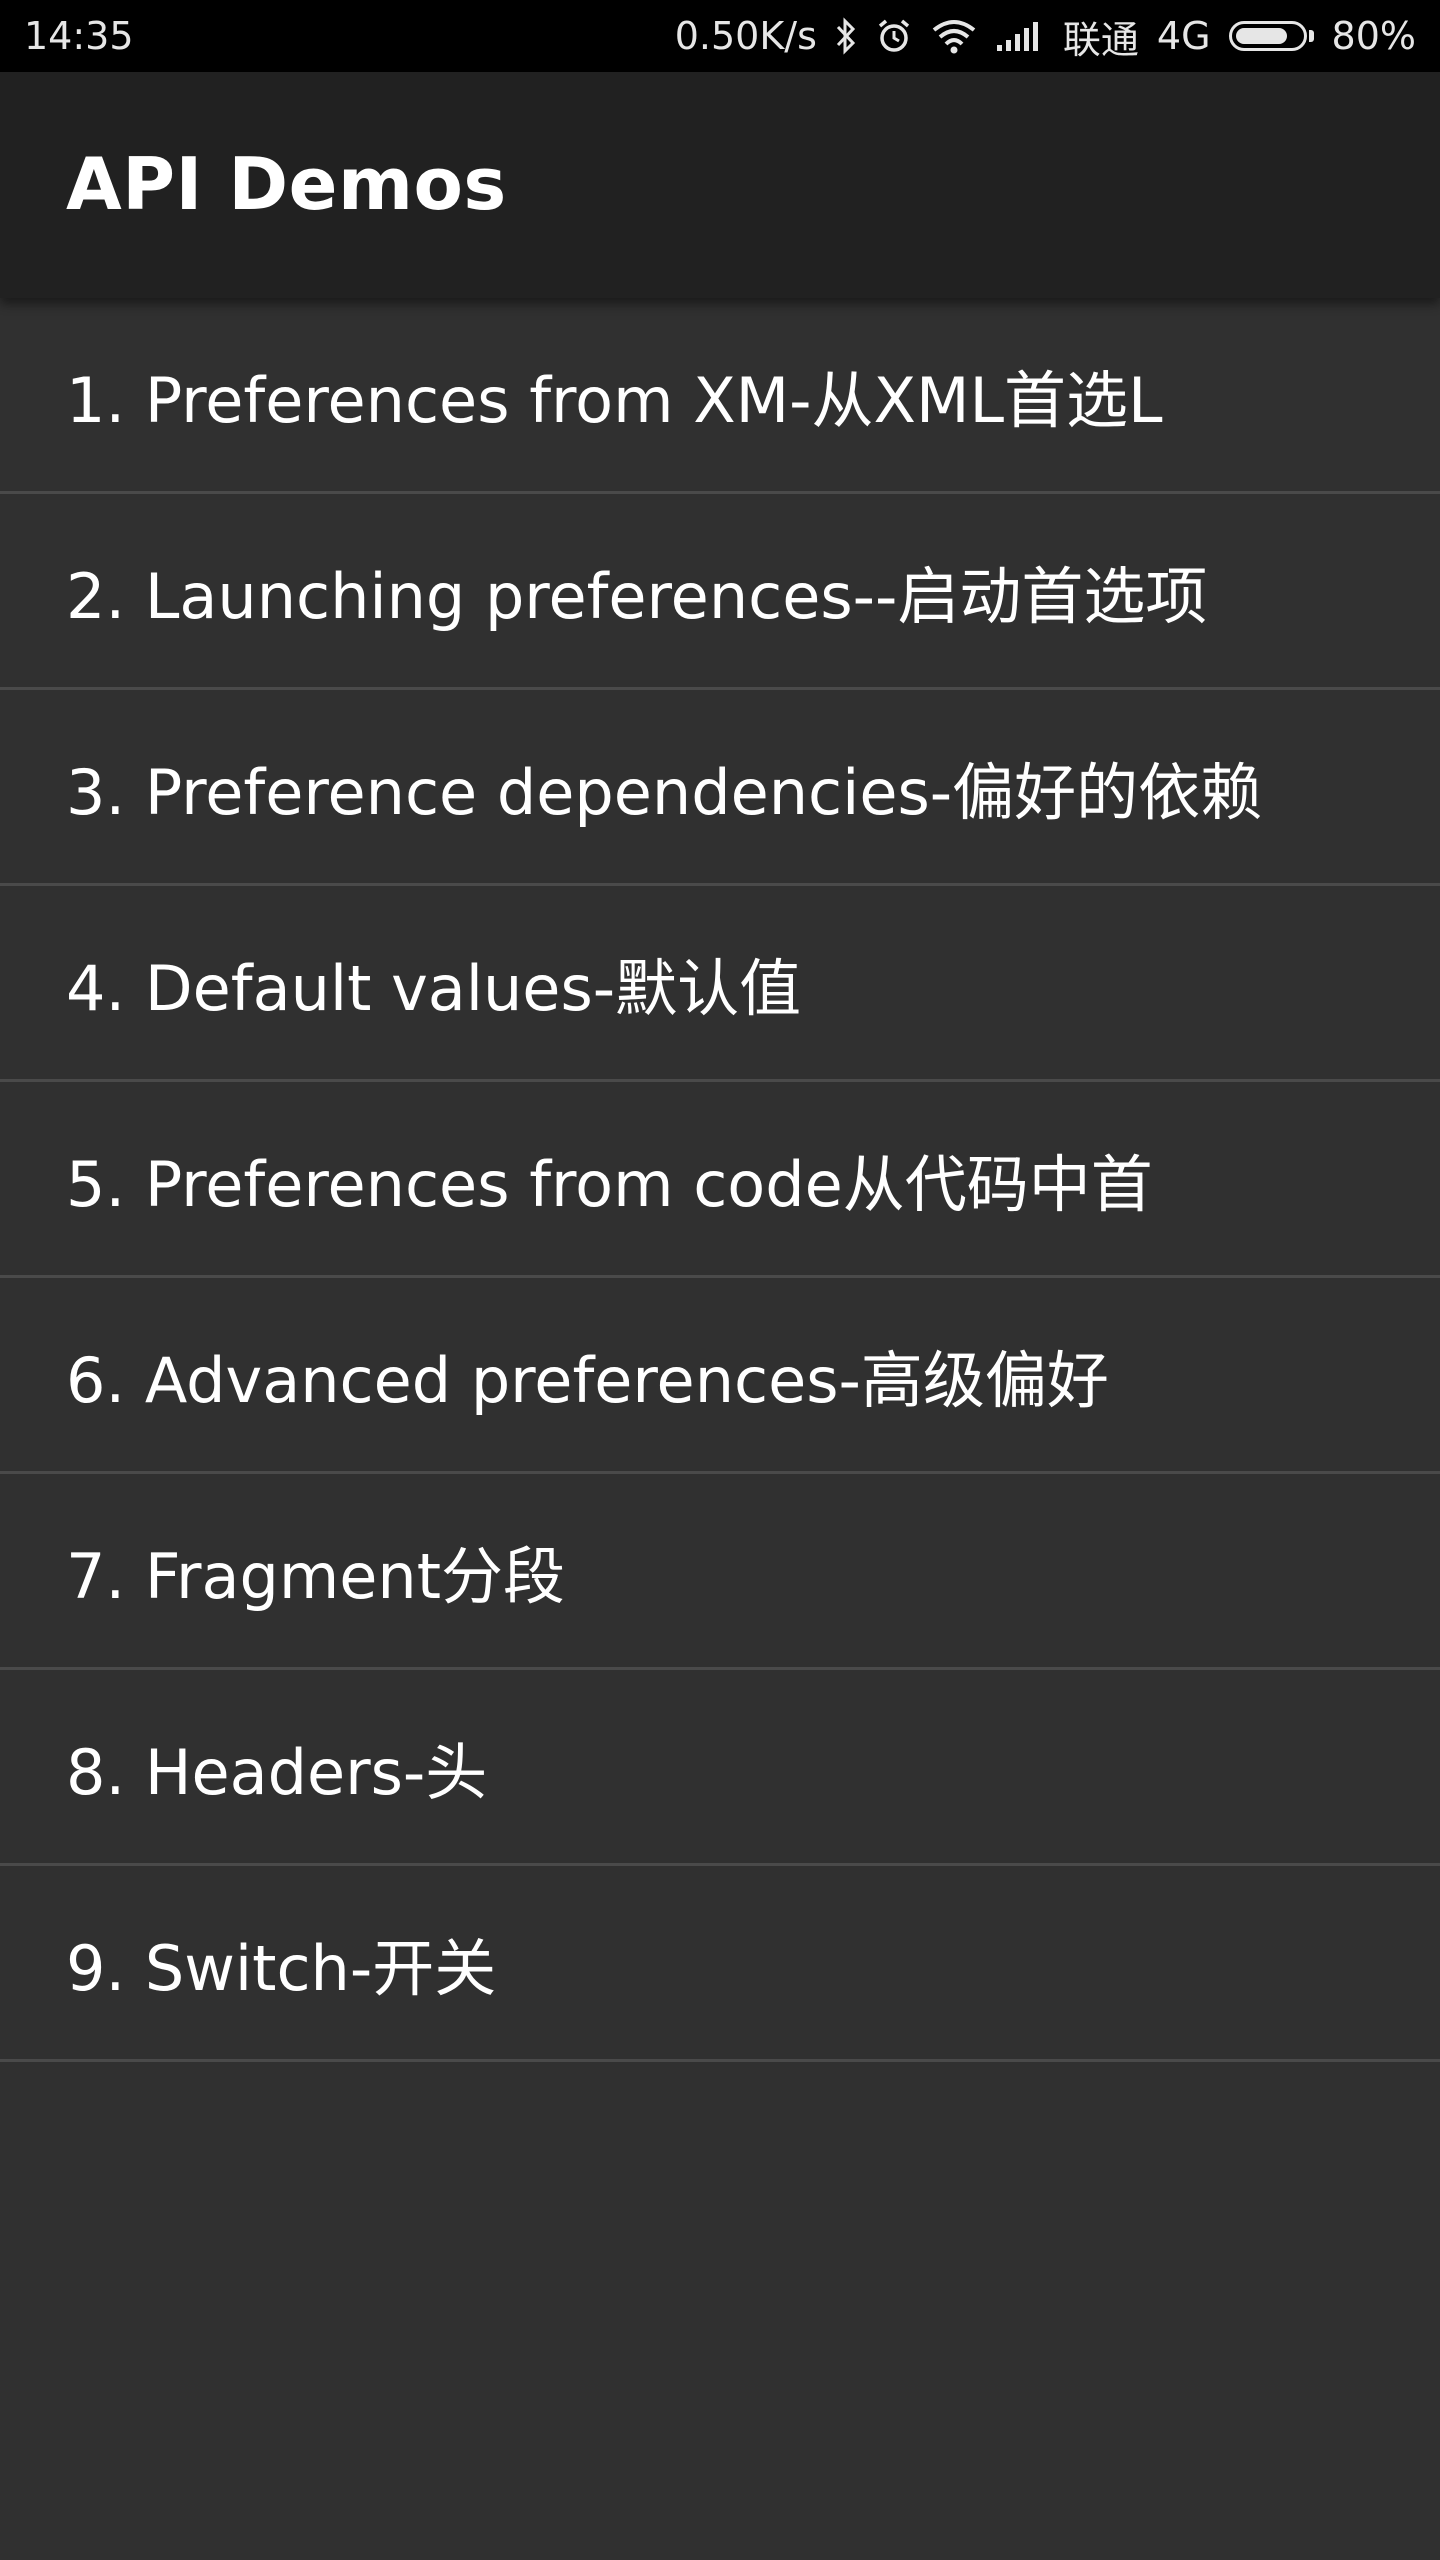  I want to click on network-type: 4G, so click(1183, 36).